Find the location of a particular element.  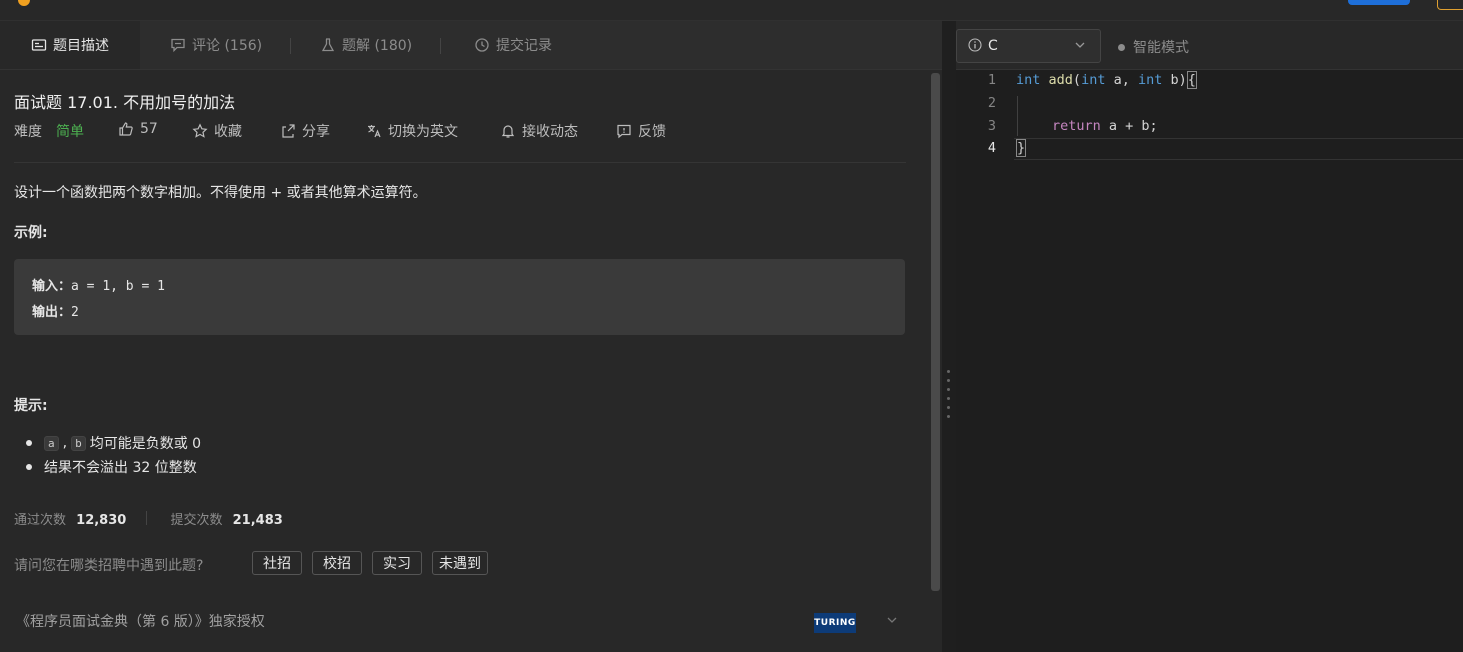

top-navbar is located at coordinates (731, 10).